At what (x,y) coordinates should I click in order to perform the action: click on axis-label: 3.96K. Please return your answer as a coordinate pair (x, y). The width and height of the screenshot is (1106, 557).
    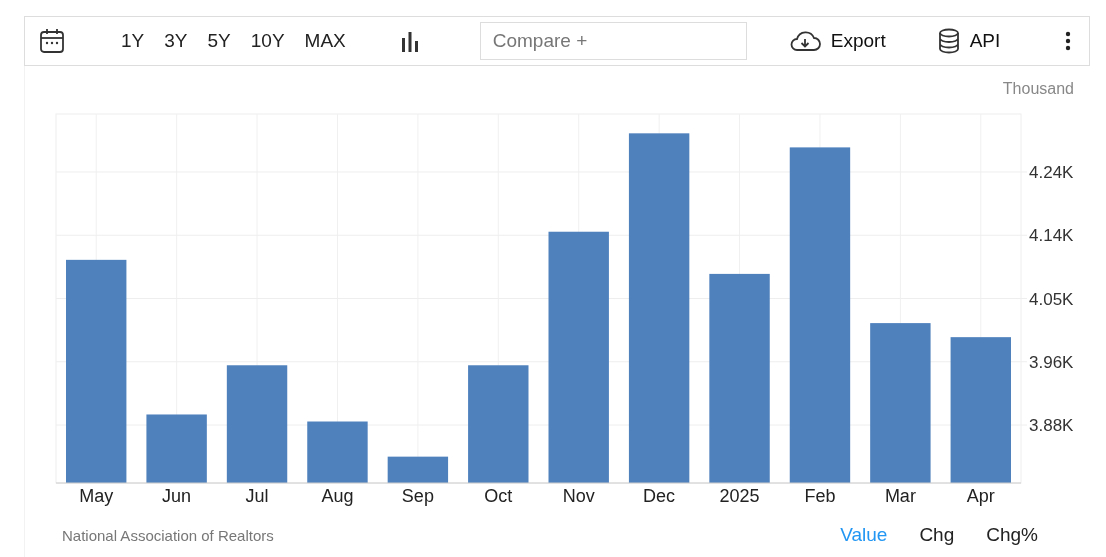
    Looking at the image, I should click on (1051, 362).